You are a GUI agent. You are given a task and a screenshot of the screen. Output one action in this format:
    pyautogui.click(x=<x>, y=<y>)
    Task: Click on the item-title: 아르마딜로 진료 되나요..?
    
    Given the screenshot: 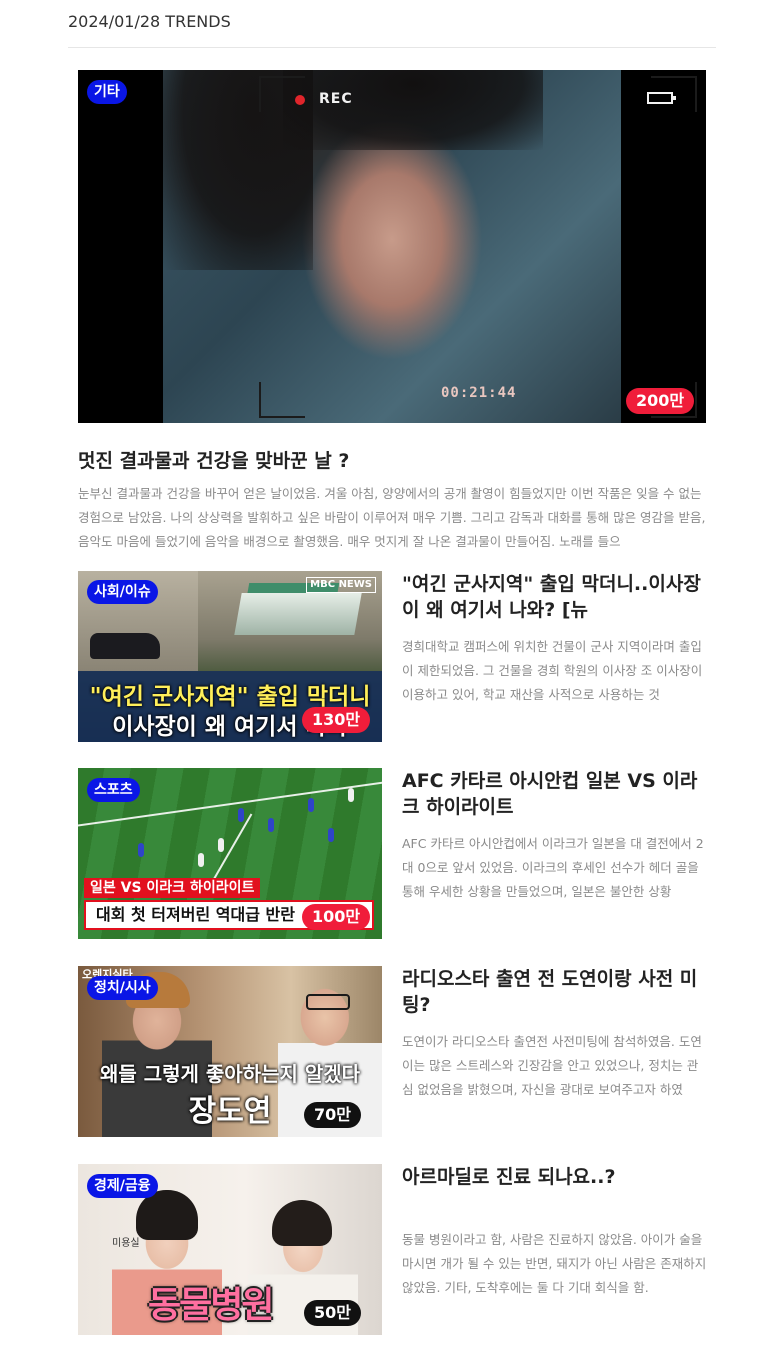 What is the action you would take?
    pyautogui.click(x=555, y=1193)
    